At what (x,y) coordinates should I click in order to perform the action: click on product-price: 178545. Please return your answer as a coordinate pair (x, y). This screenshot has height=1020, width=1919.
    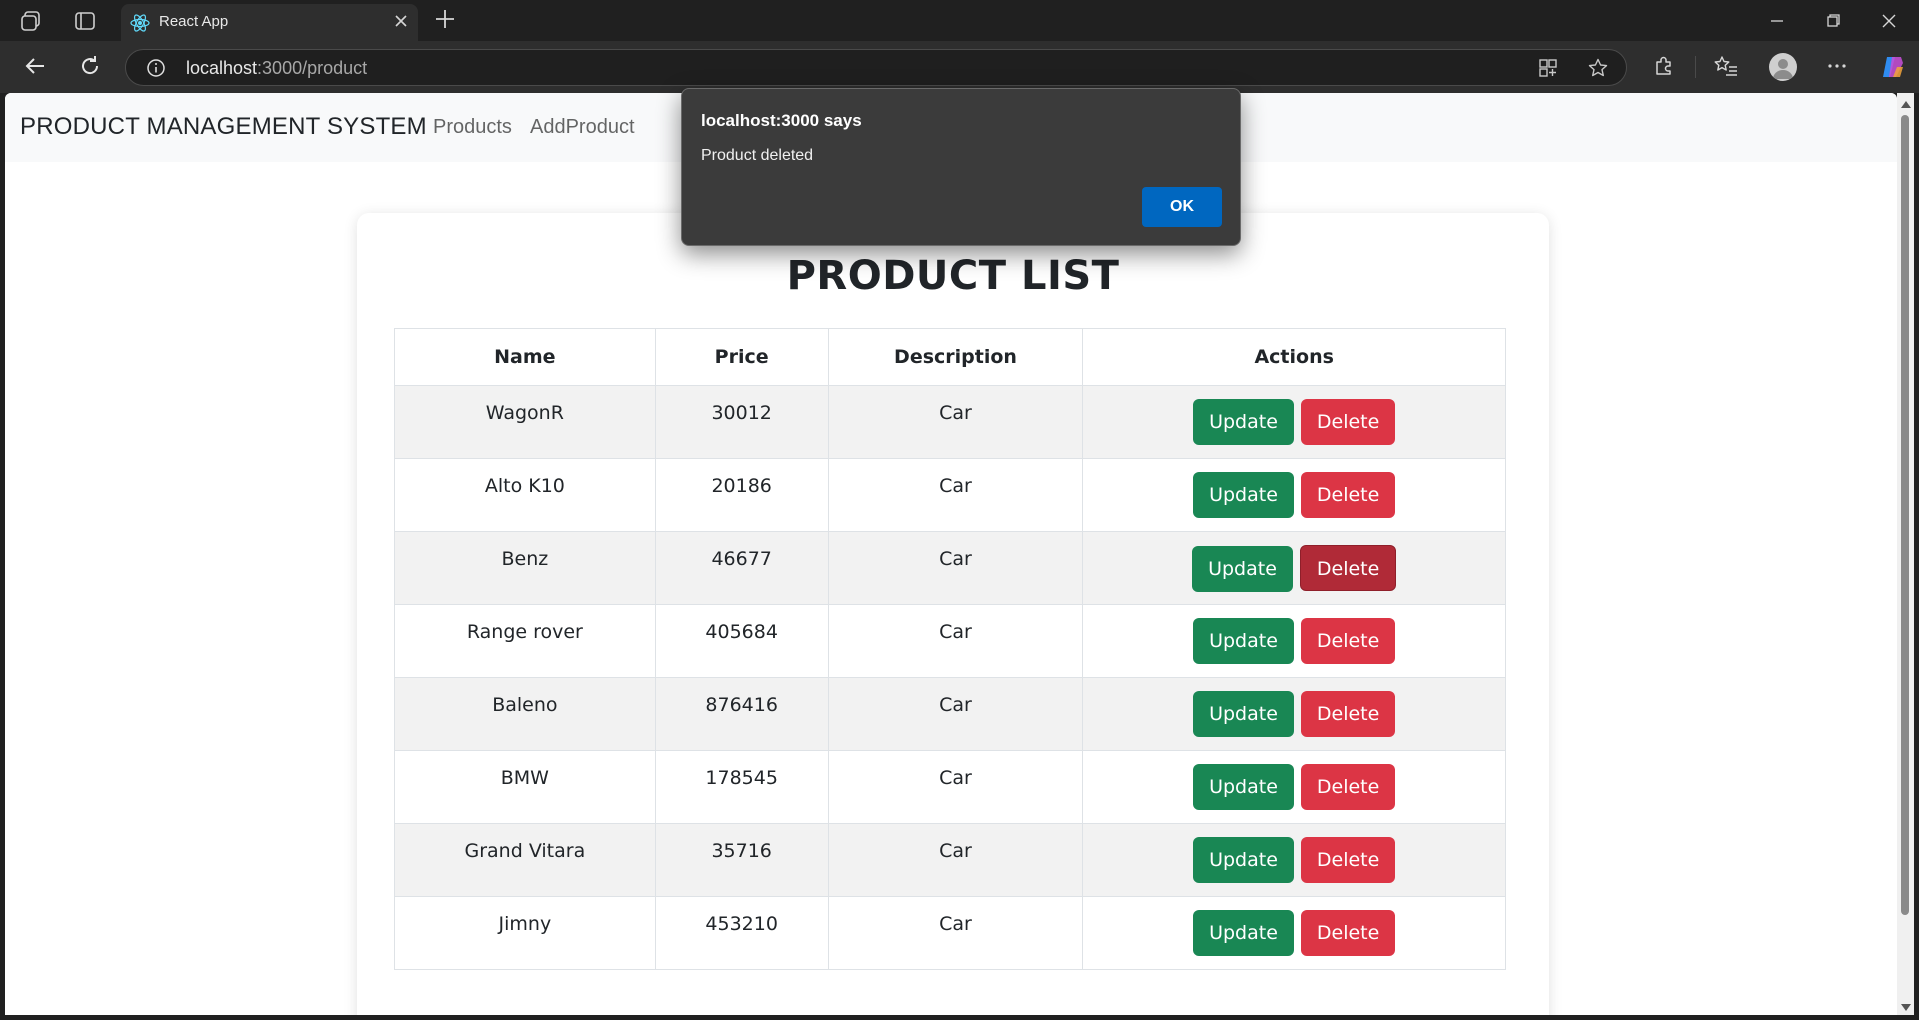
    Looking at the image, I should click on (741, 778).